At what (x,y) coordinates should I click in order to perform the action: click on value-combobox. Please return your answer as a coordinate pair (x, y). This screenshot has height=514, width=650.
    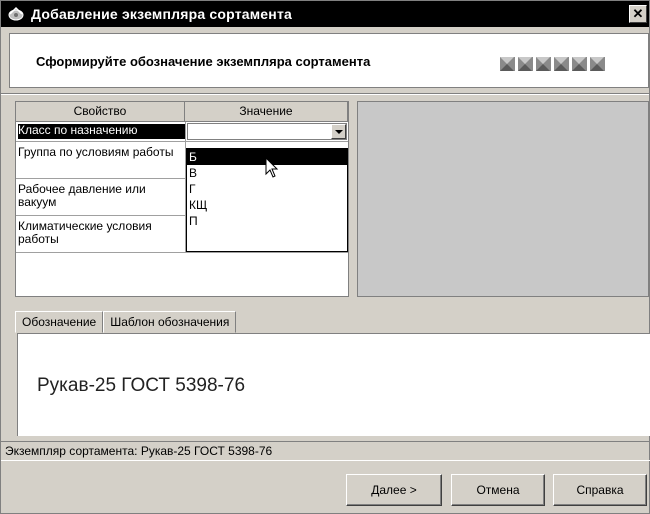
    Looking at the image, I should click on (267, 131).